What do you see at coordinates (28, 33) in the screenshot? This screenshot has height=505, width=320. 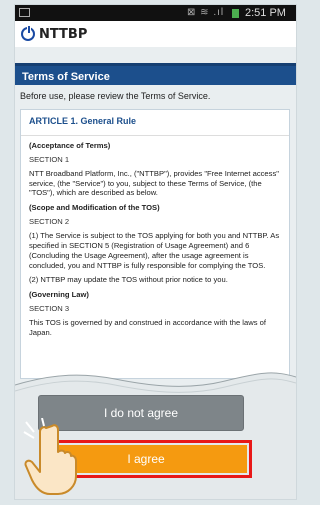 I see `power-logo-icon` at bounding box center [28, 33].